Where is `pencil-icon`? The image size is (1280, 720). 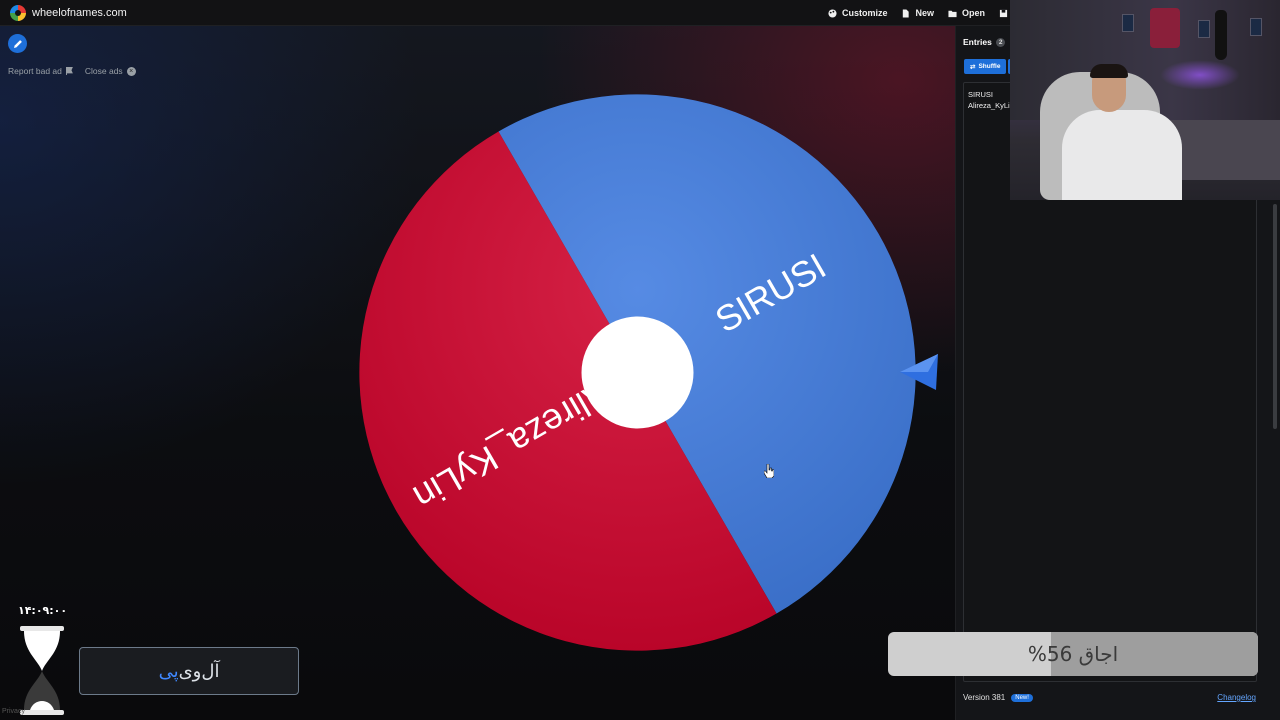
pencil-icon is located at coordinates (17, 43).